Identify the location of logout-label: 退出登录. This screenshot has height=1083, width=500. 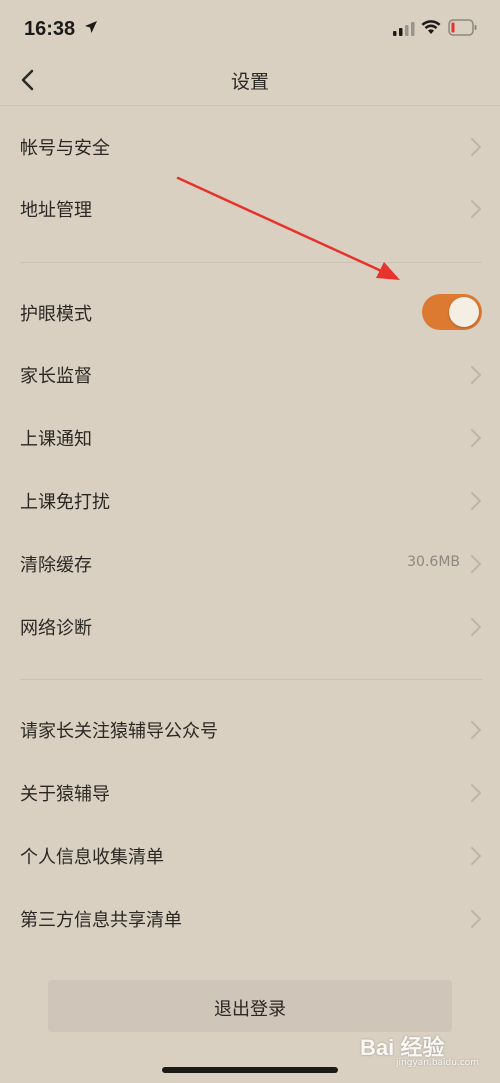
(250, 1009).